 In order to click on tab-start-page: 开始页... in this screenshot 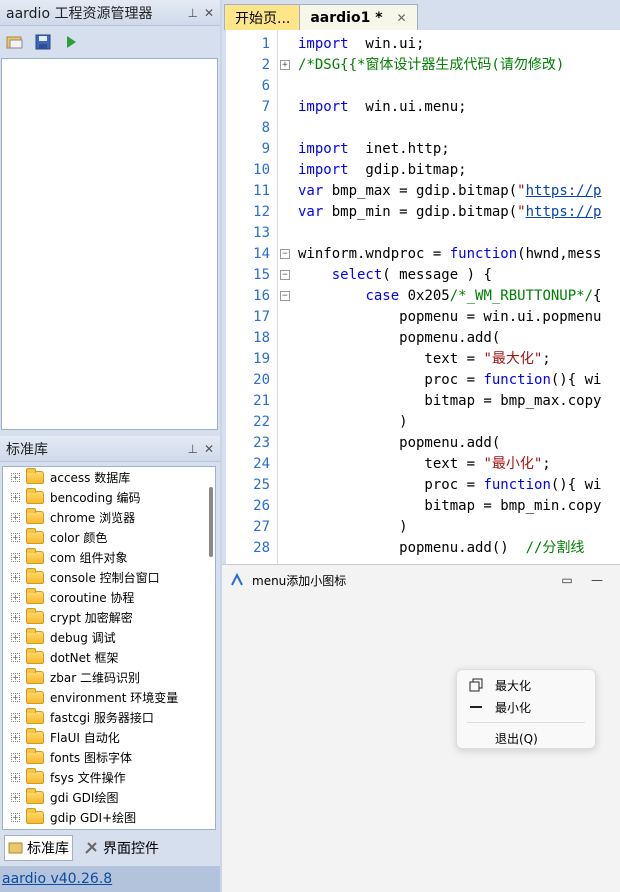, I will do `click(263, 17)`.